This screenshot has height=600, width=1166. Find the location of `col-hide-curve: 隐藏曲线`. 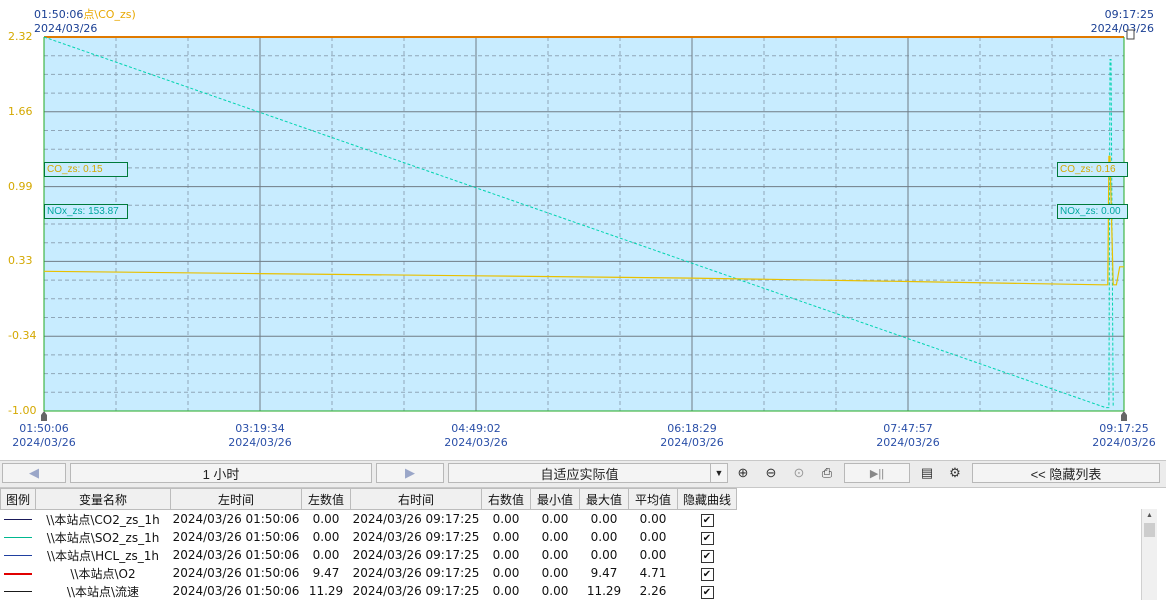

col-hide-curve: 隐藏曲线 is located at coordinates (707, 499).